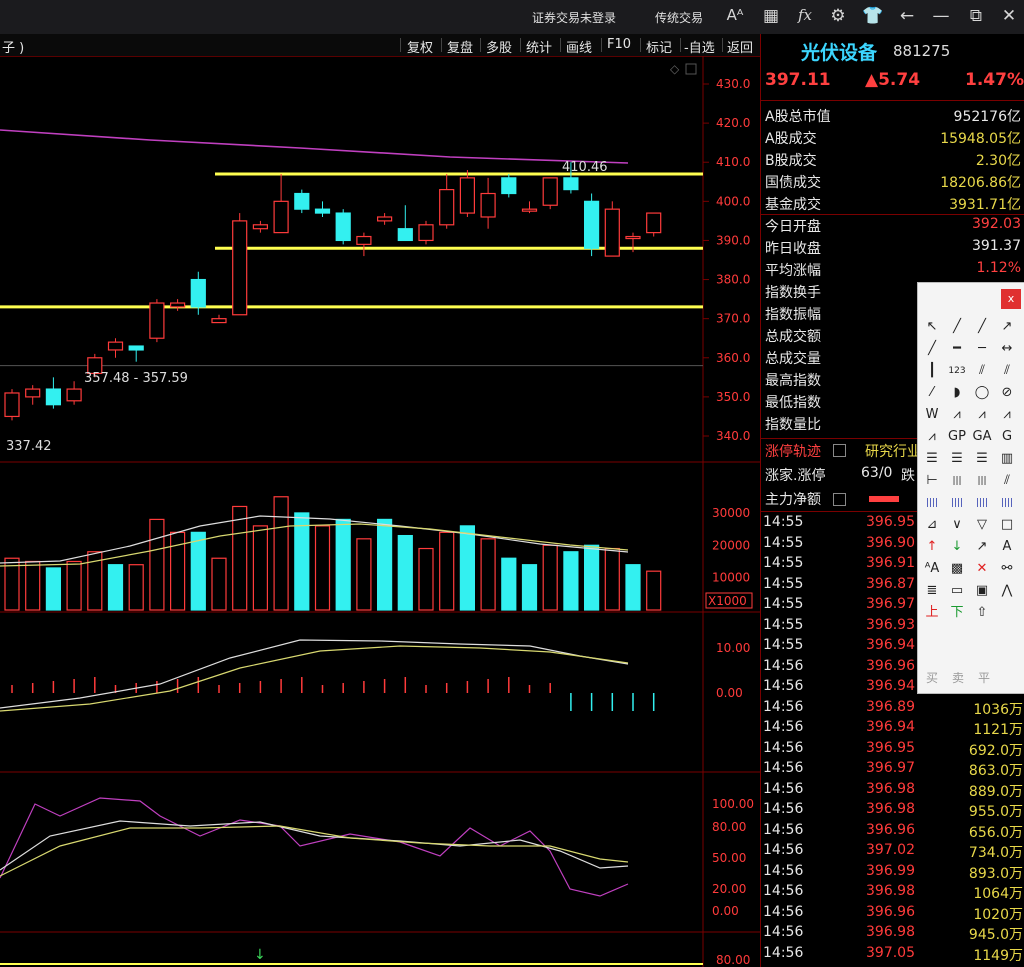 This screenshot has height=967, width=1024. Describe the element at coordinates (735, 15) in the screenshot. I see `font-size-icon: Aᴬ` at that location.